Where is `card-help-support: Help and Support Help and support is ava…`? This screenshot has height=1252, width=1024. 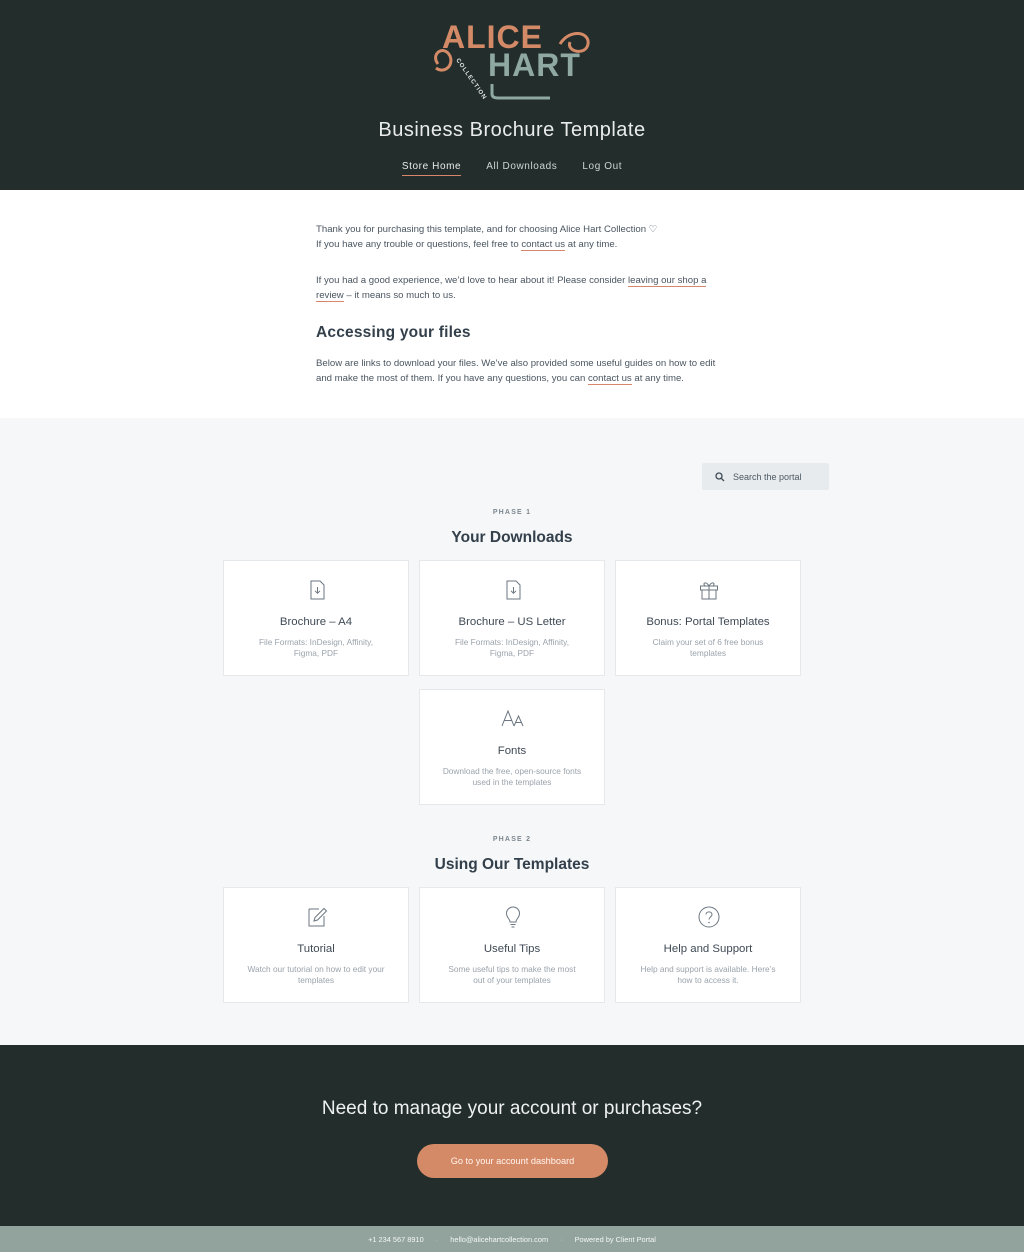
card-help-support: Help and Support Help and support is ava… is located at coordinates (708, 945).